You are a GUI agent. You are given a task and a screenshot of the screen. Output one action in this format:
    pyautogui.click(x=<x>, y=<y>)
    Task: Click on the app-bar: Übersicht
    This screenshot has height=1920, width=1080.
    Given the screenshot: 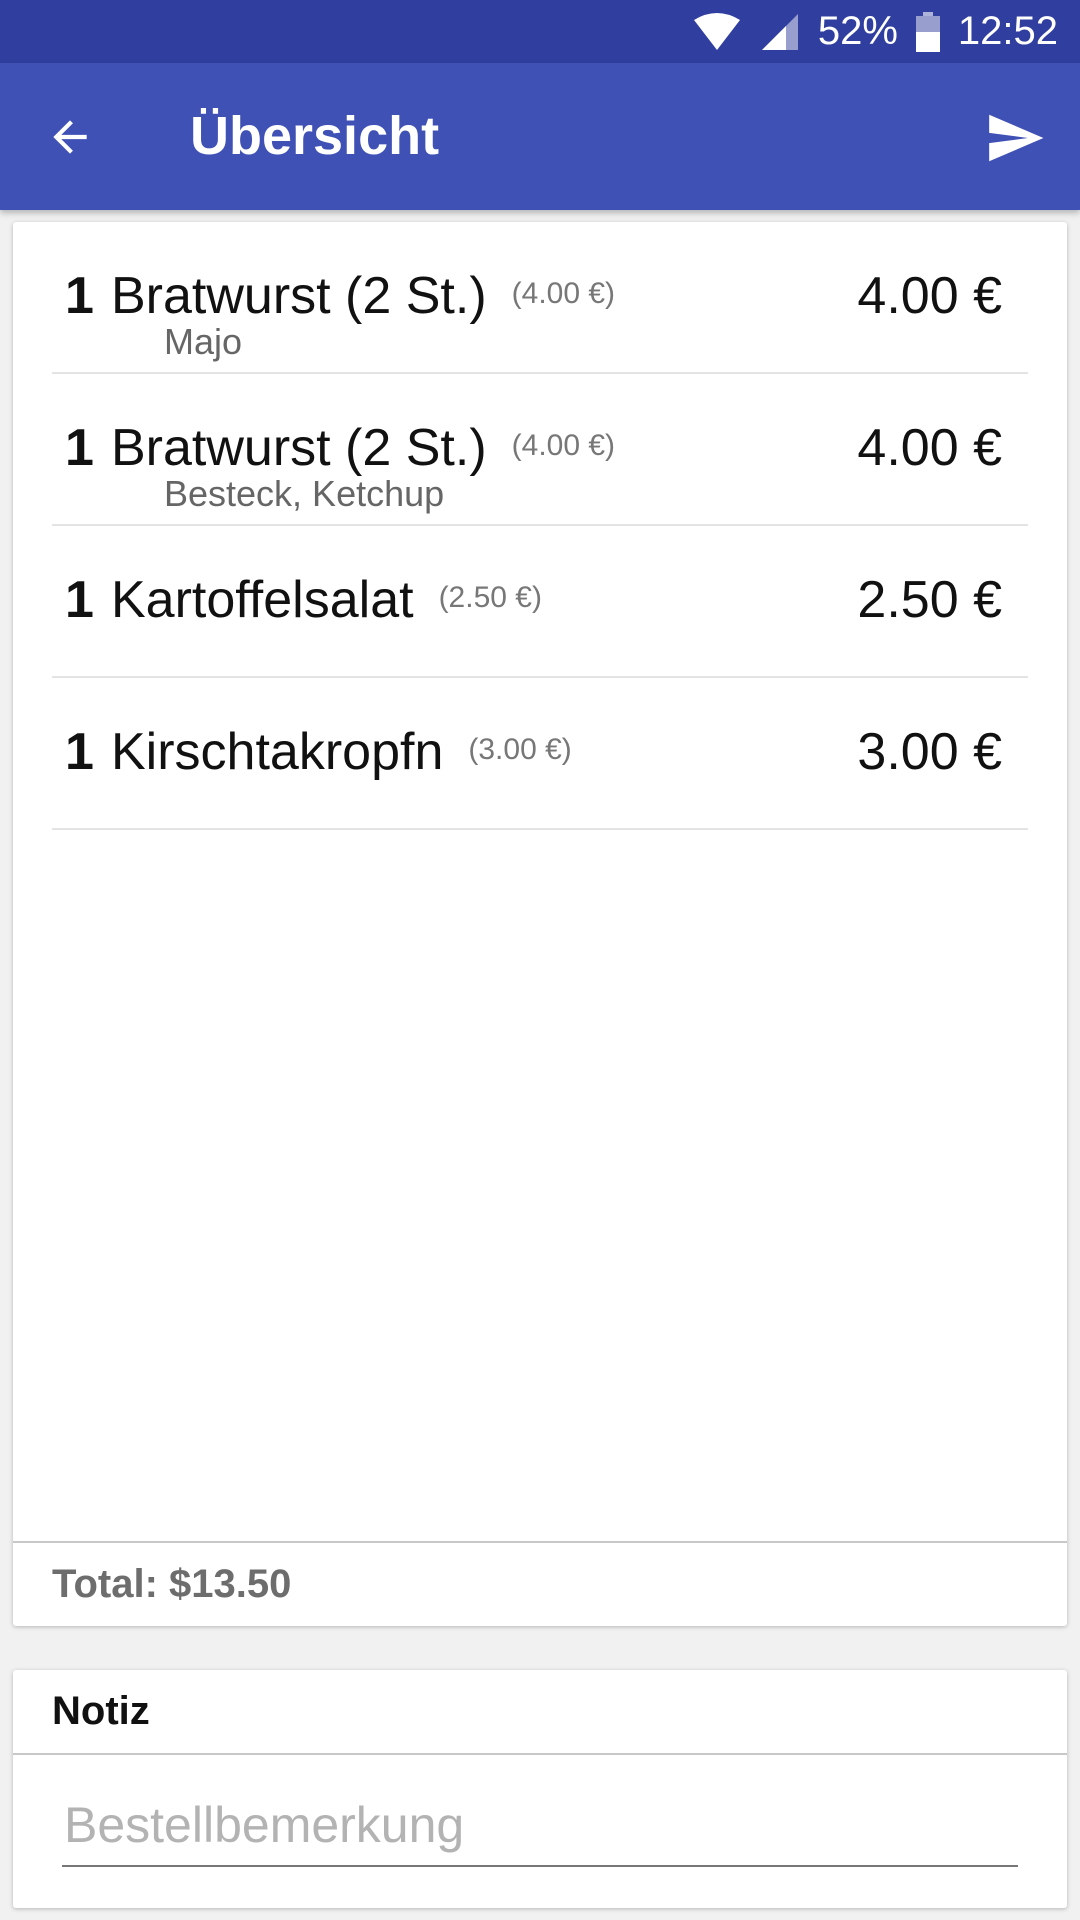 What is the action you would take?
    pyautogui.click(x=540, y=136)
    